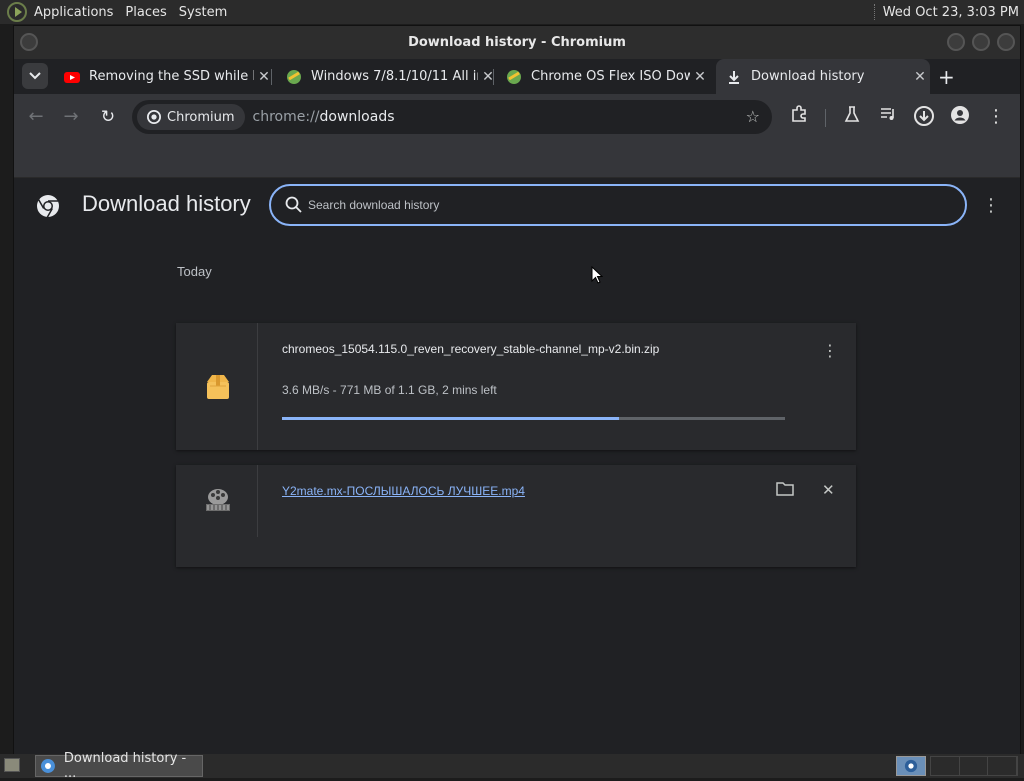 The height and width of the screenshot is (781, 1024). Describe the element at coordinates (753, 116) in the screenshot. I see `bookmark-star-icon: ☆` at that location.